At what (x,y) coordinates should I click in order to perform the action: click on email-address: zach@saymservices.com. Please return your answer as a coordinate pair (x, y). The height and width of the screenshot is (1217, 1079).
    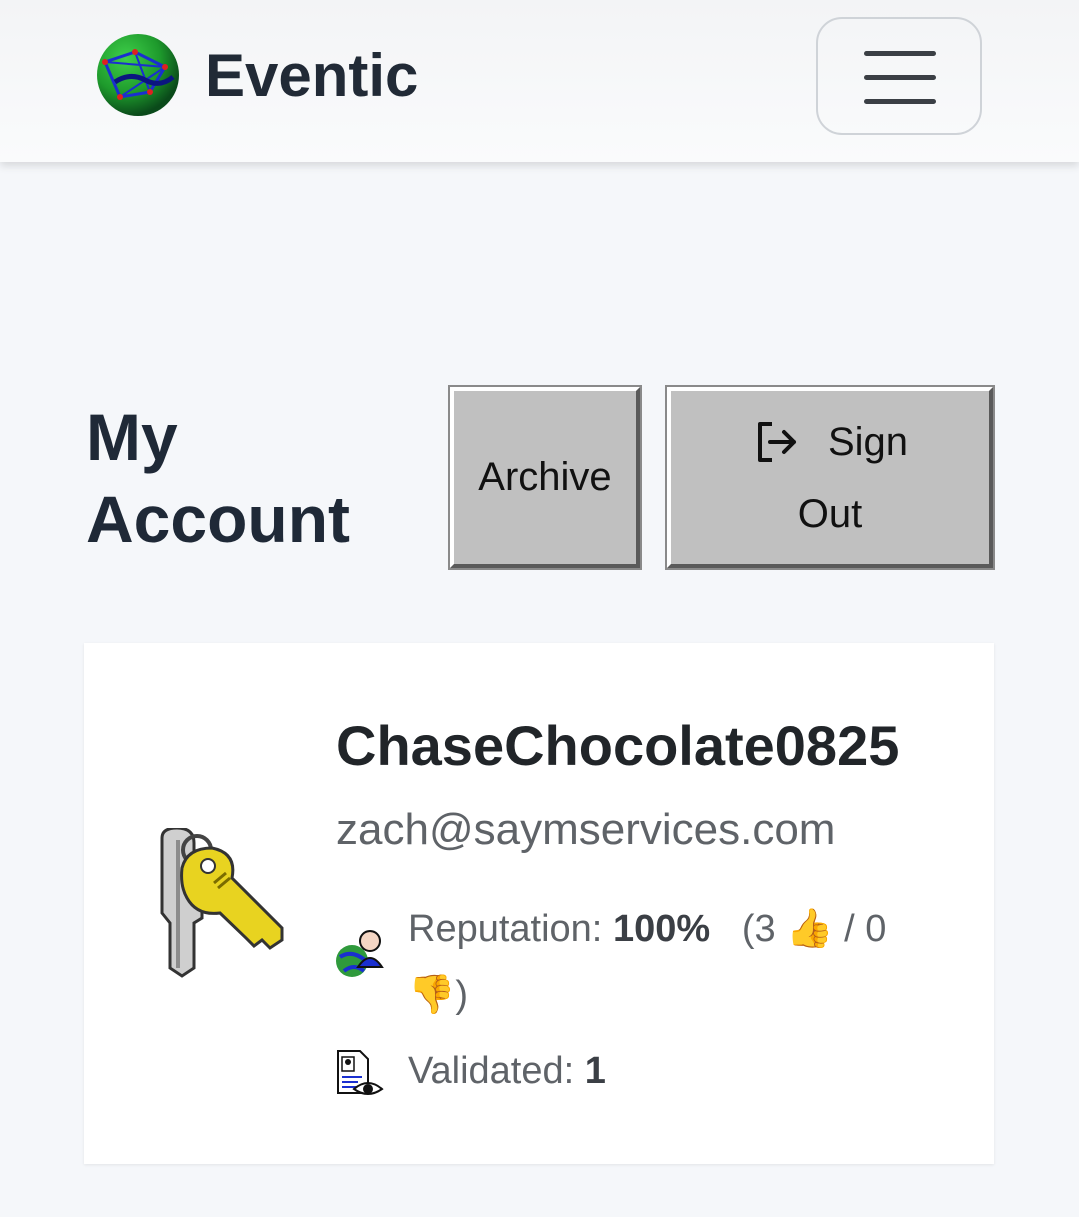
    Looking at the image, I should click on (586, 829).